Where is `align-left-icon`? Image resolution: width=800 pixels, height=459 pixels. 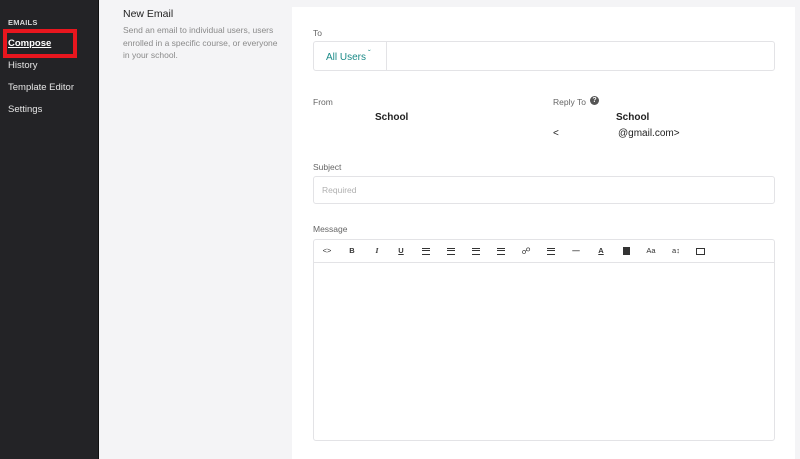 align-left-icon is located at coordinates (551, 251).